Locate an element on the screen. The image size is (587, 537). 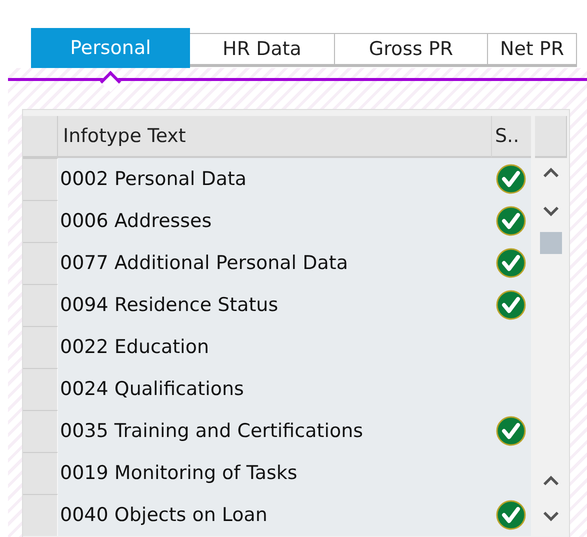
table-cell: 0019 Monitoring of Tasks is located at coordinates (274, 473).